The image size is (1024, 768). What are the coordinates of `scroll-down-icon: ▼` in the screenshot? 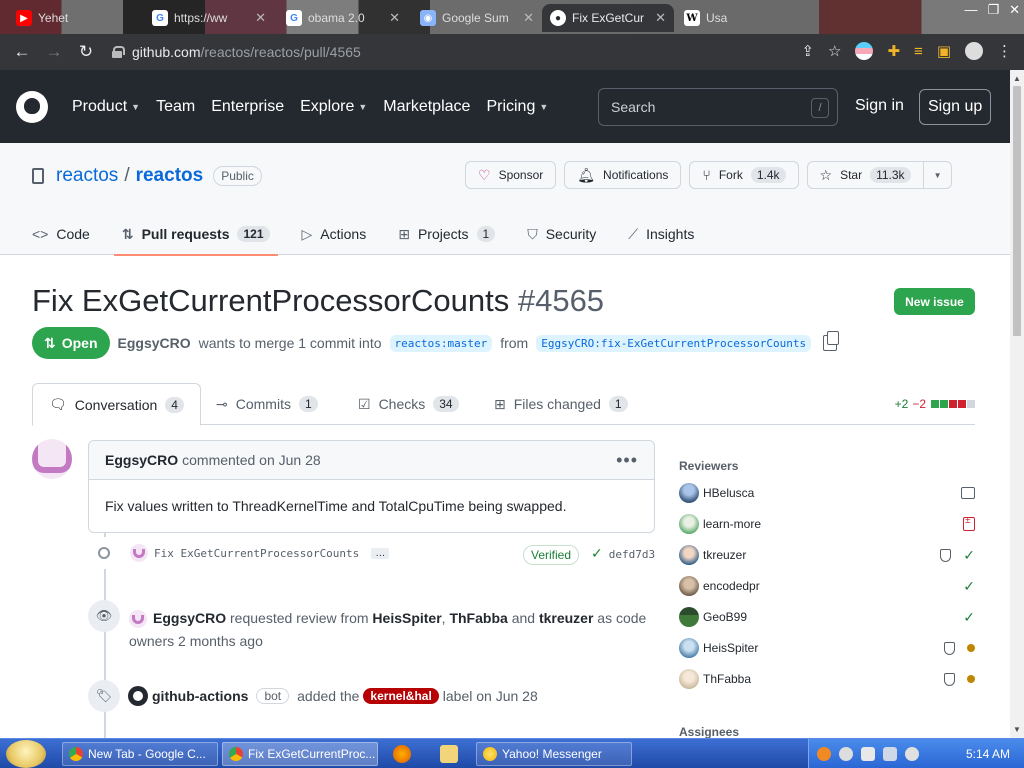 It's located at (1017, 729).